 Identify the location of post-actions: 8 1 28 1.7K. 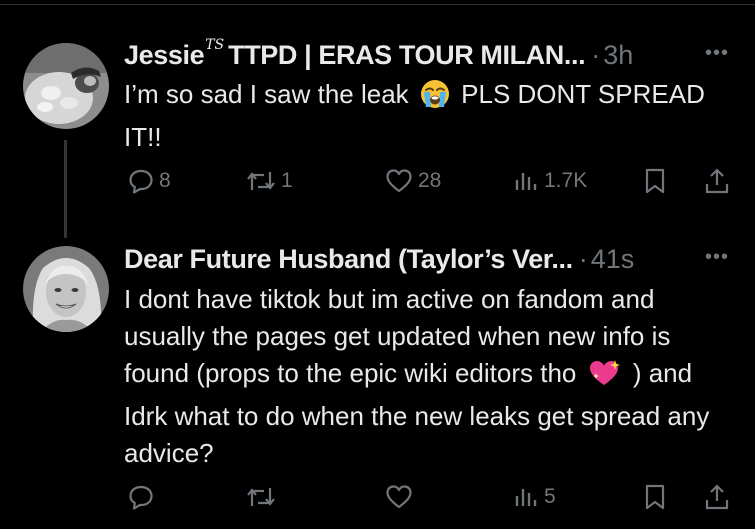
(377, 181).